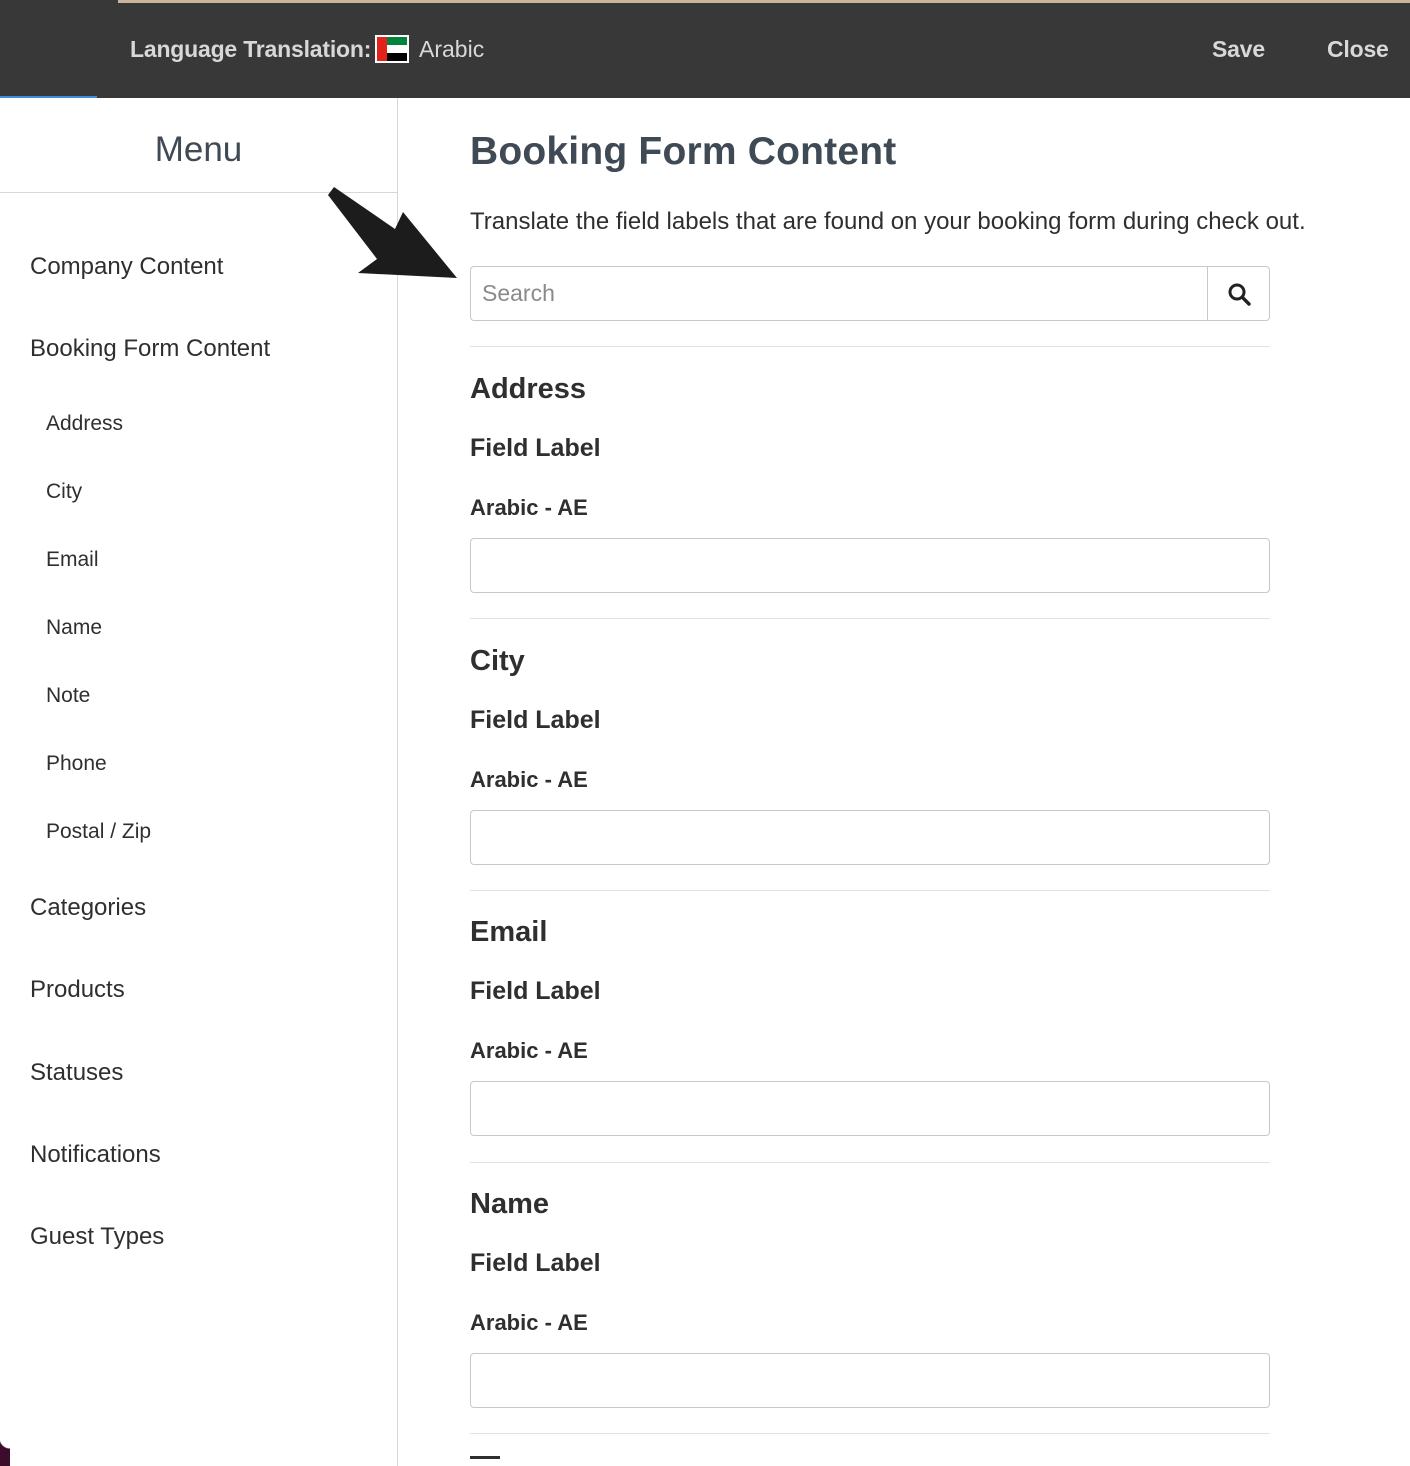 This screenshot has width=1410, height=1466. What do you see at coordinates (870, 1298) in the screenshot?
I see `section-name: Name Field Label Arabic - AE` at bounding box center [870, 1298].